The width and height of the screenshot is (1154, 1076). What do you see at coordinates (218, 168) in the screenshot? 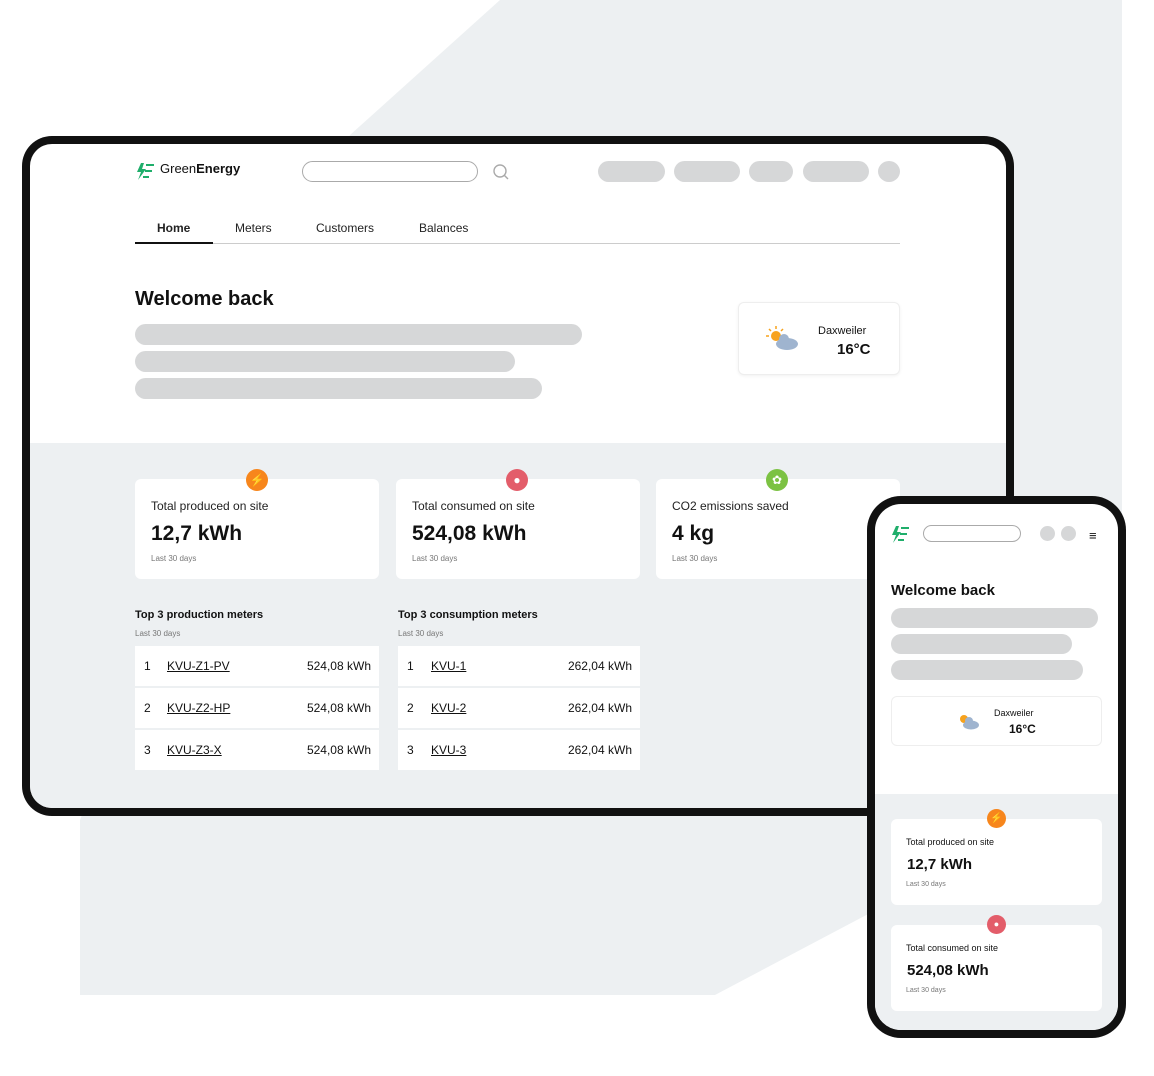
I see `brand-bold: Energy` at bounding box center [218, 168].